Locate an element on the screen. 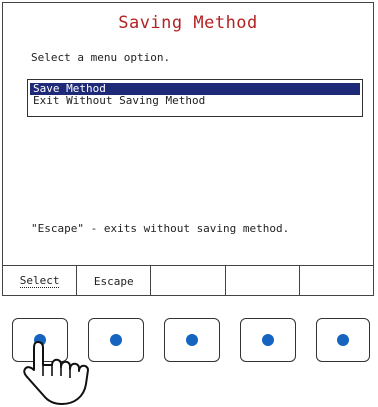 The width and height of the screenshot is (378, 407). softkey-escape: Escape is located at coordinates (114, 281).